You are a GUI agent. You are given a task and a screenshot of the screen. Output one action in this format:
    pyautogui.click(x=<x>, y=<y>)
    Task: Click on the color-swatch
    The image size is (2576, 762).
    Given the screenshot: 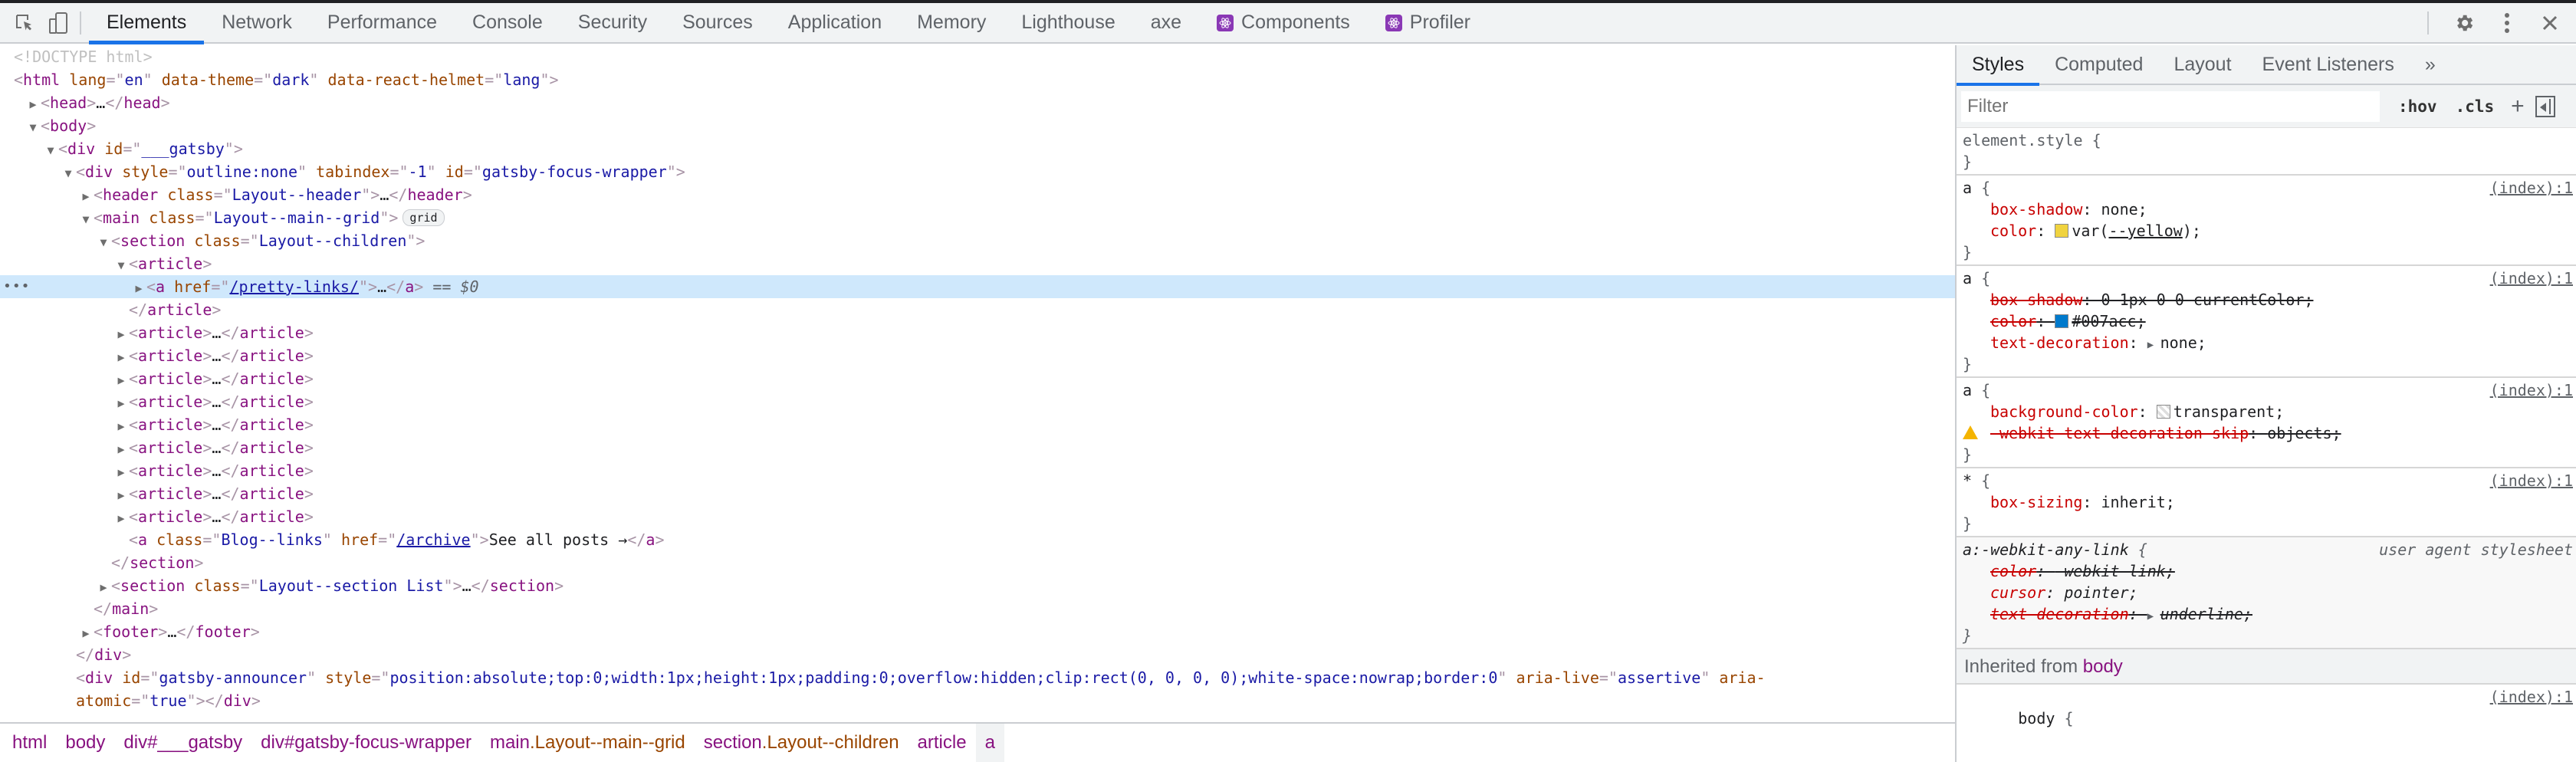 What is the action you would take?
    pyautogui.click(x=2163, y=412)
    